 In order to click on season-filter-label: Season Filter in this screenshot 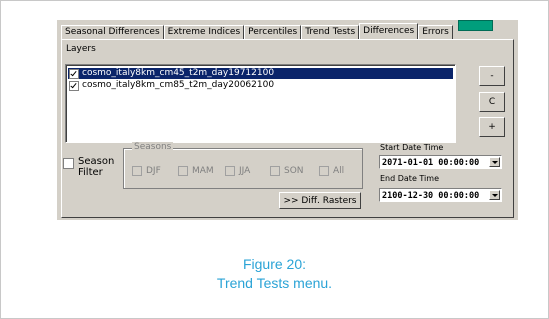, I will do `click(96, 167)`.